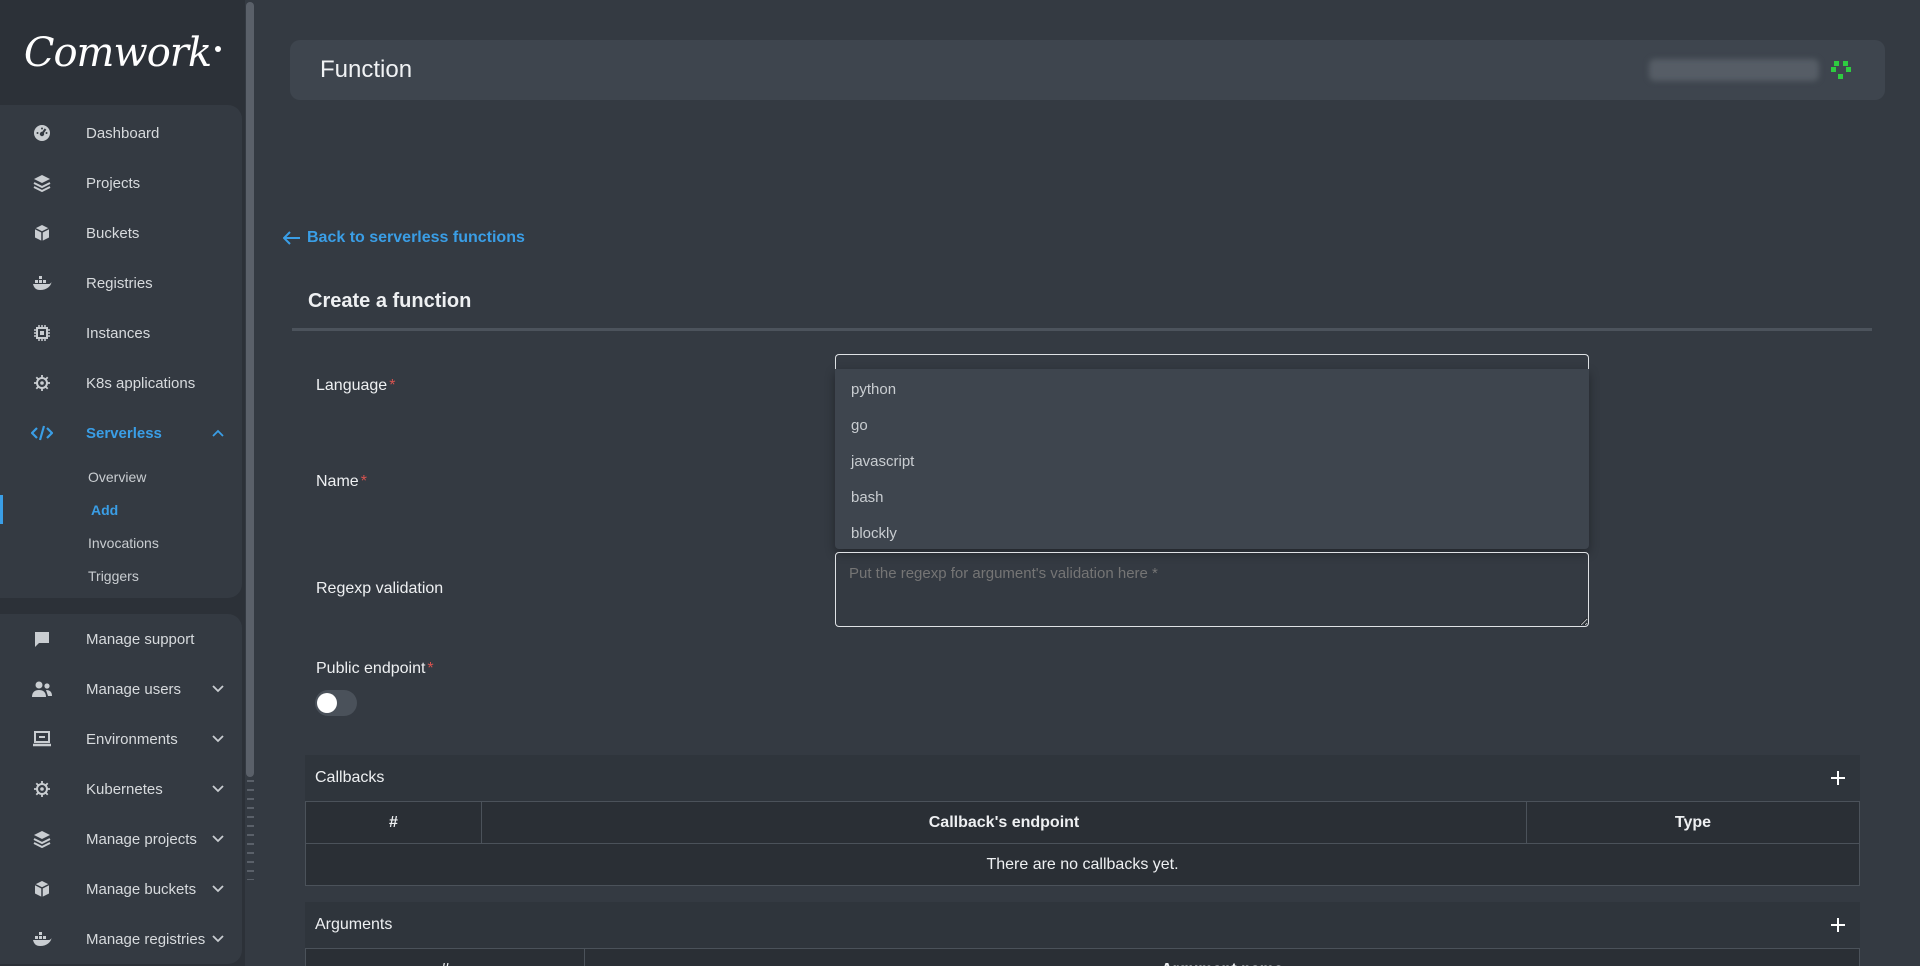 This screenshot has height=966, width=1920. Describe the element at coordinates (1222, 957) in the screenshot. I see `column-header: Argument name` at that location.